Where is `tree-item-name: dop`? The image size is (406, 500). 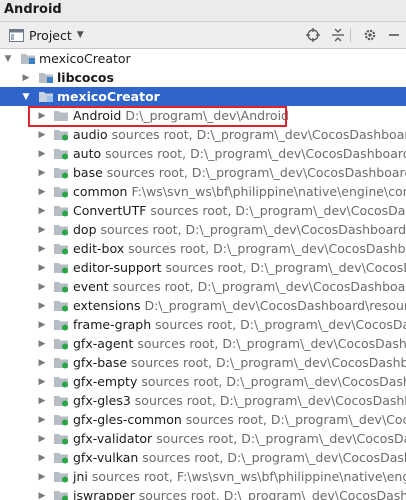
tree-item-name: dop is located at coordinates (85, 229).